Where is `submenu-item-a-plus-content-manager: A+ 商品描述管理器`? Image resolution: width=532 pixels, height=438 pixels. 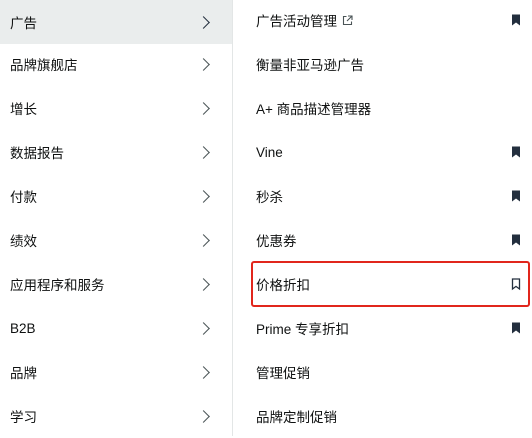 submenu-item-a-plus-content-manager: A+ 商品描述管理器 is located at coordinates (382, 108).